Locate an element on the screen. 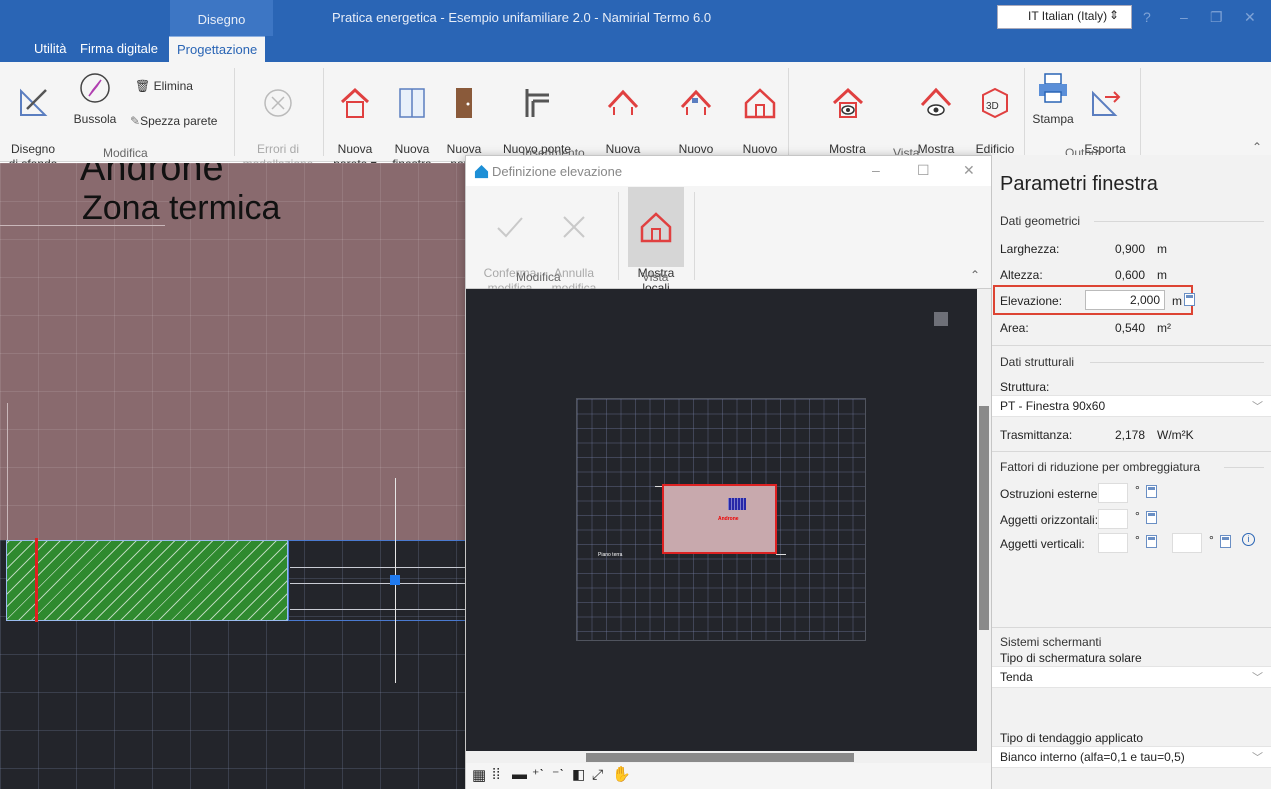  struttura-dropdown: PT - Finestra 90x60 ﹀ is located at coordinates (1131, 406).